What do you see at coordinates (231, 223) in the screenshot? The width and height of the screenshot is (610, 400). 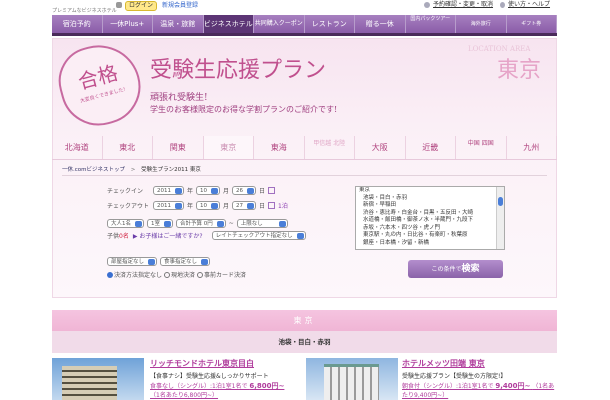 I see `range-tilde: ~` at bounding box center [231, 223].